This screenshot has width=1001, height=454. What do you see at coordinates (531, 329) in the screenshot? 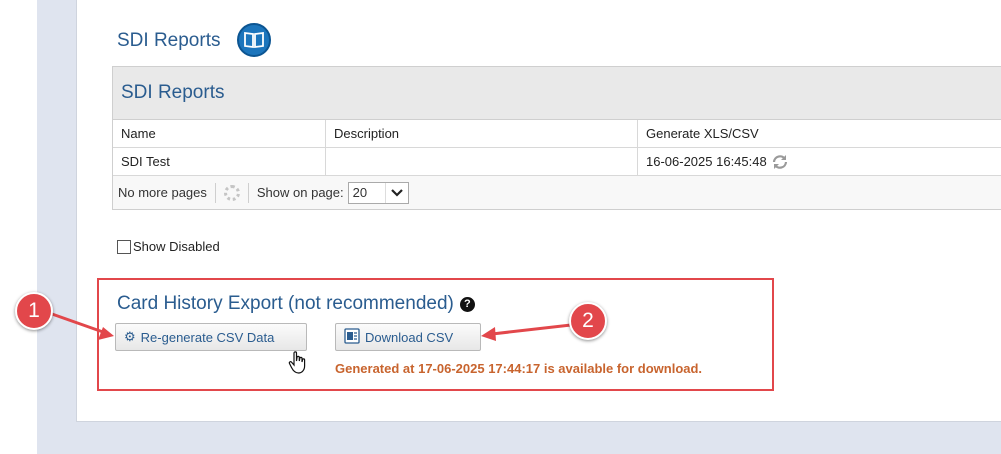
I see `arrow-2-line` at bounding box center [531, 329].